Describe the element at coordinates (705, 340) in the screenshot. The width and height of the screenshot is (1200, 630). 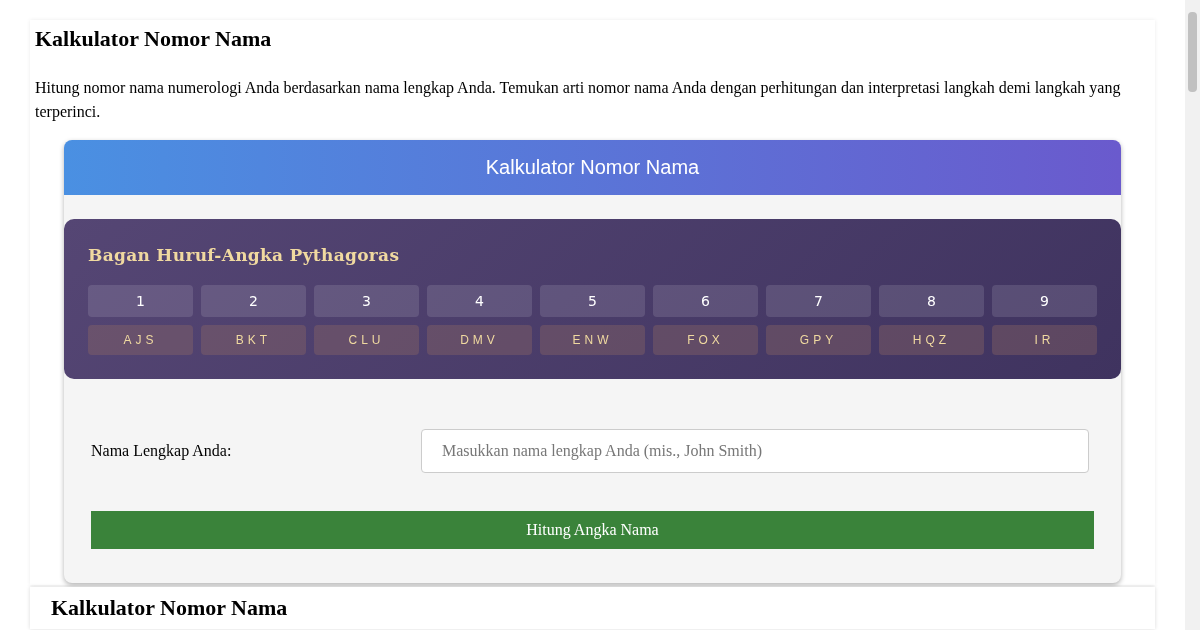
I see `letters-cell: FOX` at that location.